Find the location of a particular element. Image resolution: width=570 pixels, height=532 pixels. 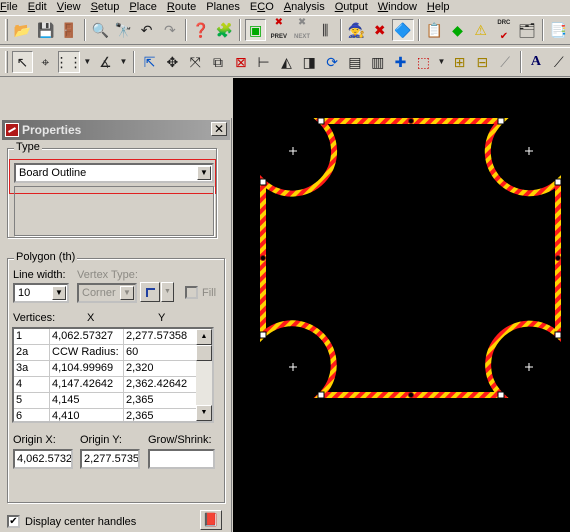

design-view-icon: 🔷 is located at coordinates (403, 30).